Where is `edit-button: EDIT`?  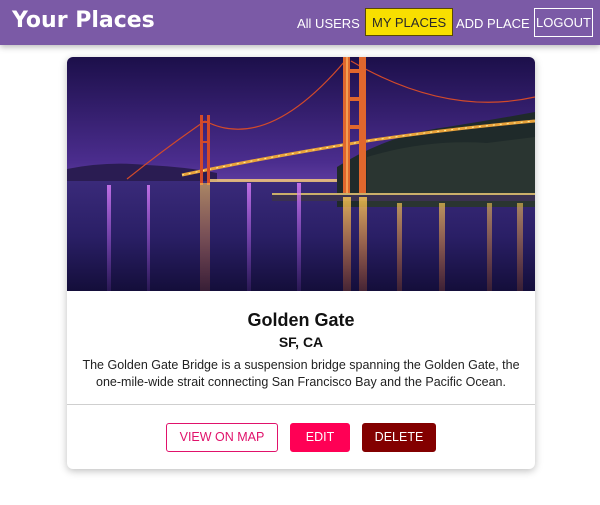
edit-button: EDIT is located at coordinates (320, 437).